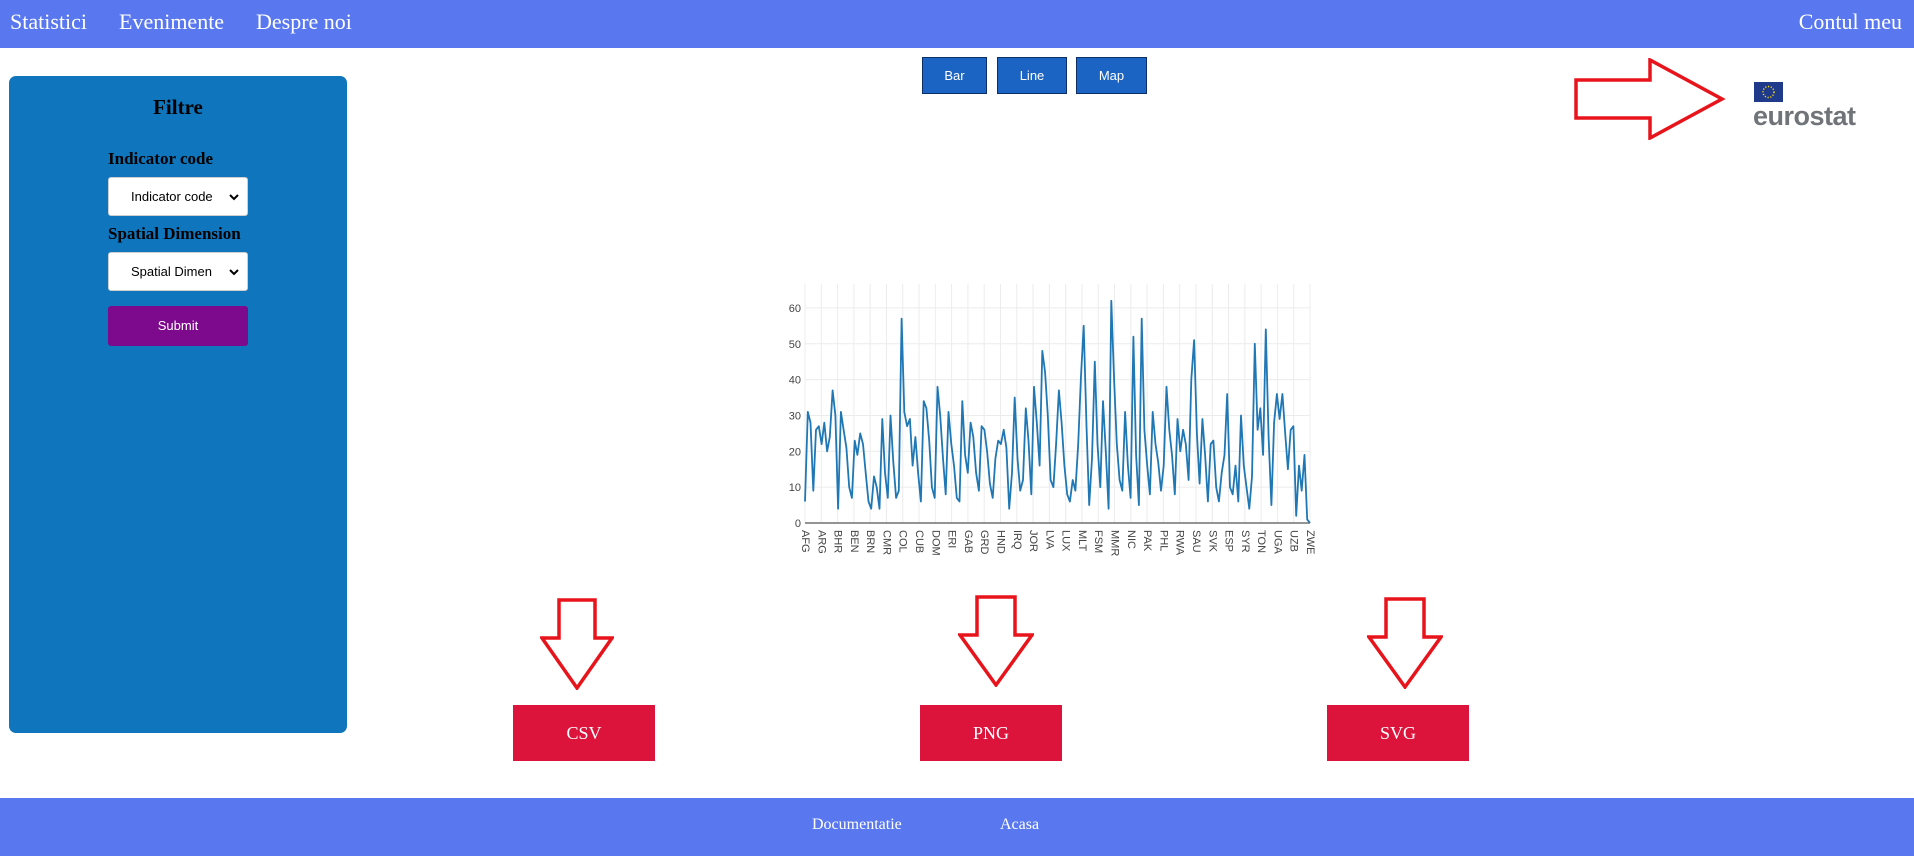 Image resolution: width=1914 pixels, height=858 pixels. I want to click on x-tick-label: BRN, so click(870, 541).